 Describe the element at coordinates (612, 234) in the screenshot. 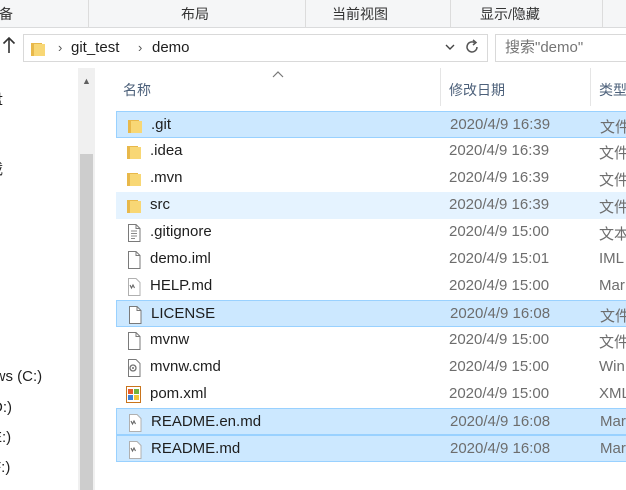

I see `file-type: 文本` at that location.